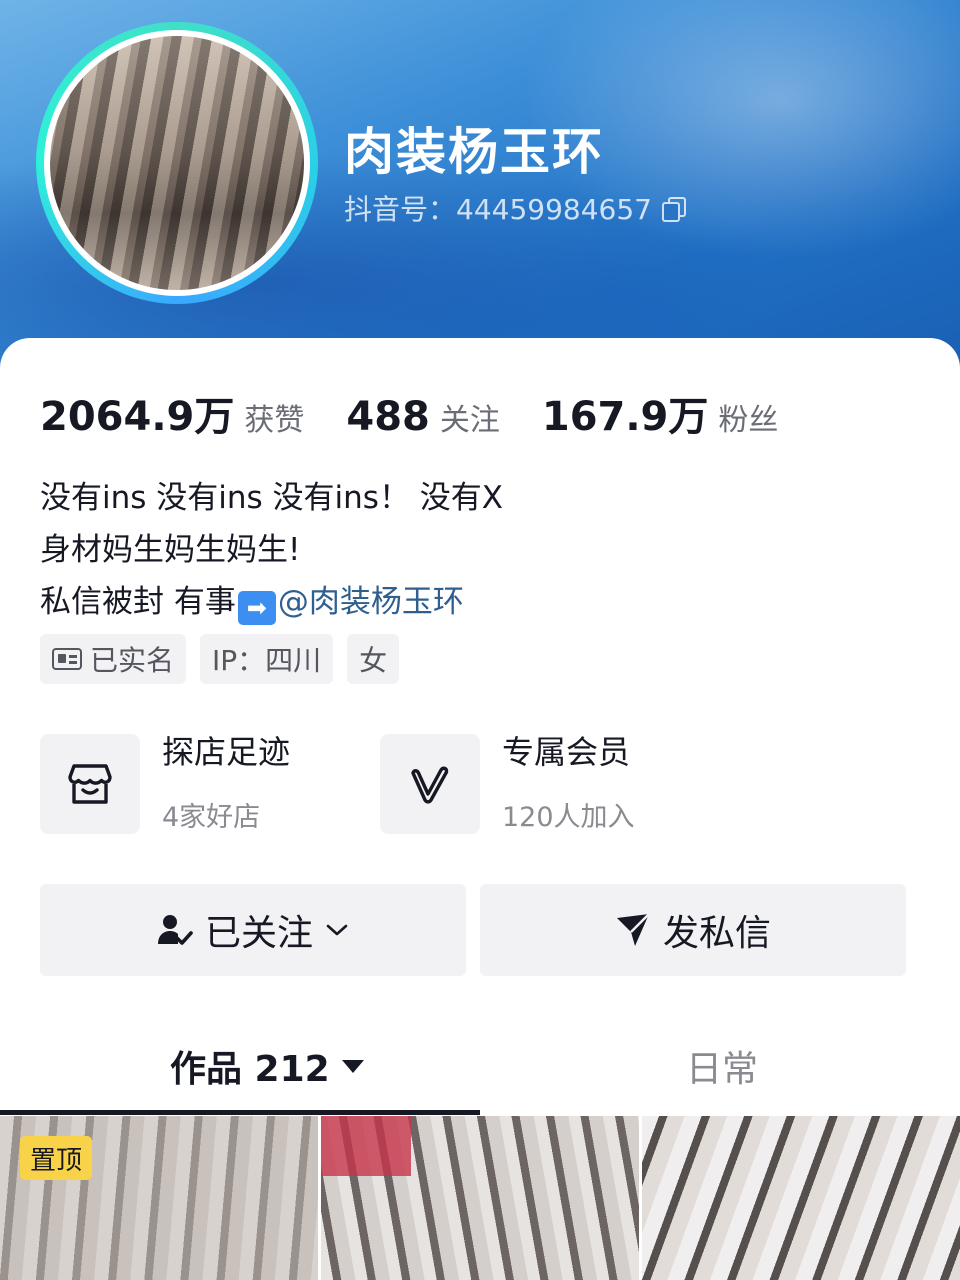 The height and width of the screenshot is (1280, 960). What do you see at coordinates (137, 417) in the screenshot?
I see `stat-likes-value: 2064.9万` at bounding box center [137, 417].